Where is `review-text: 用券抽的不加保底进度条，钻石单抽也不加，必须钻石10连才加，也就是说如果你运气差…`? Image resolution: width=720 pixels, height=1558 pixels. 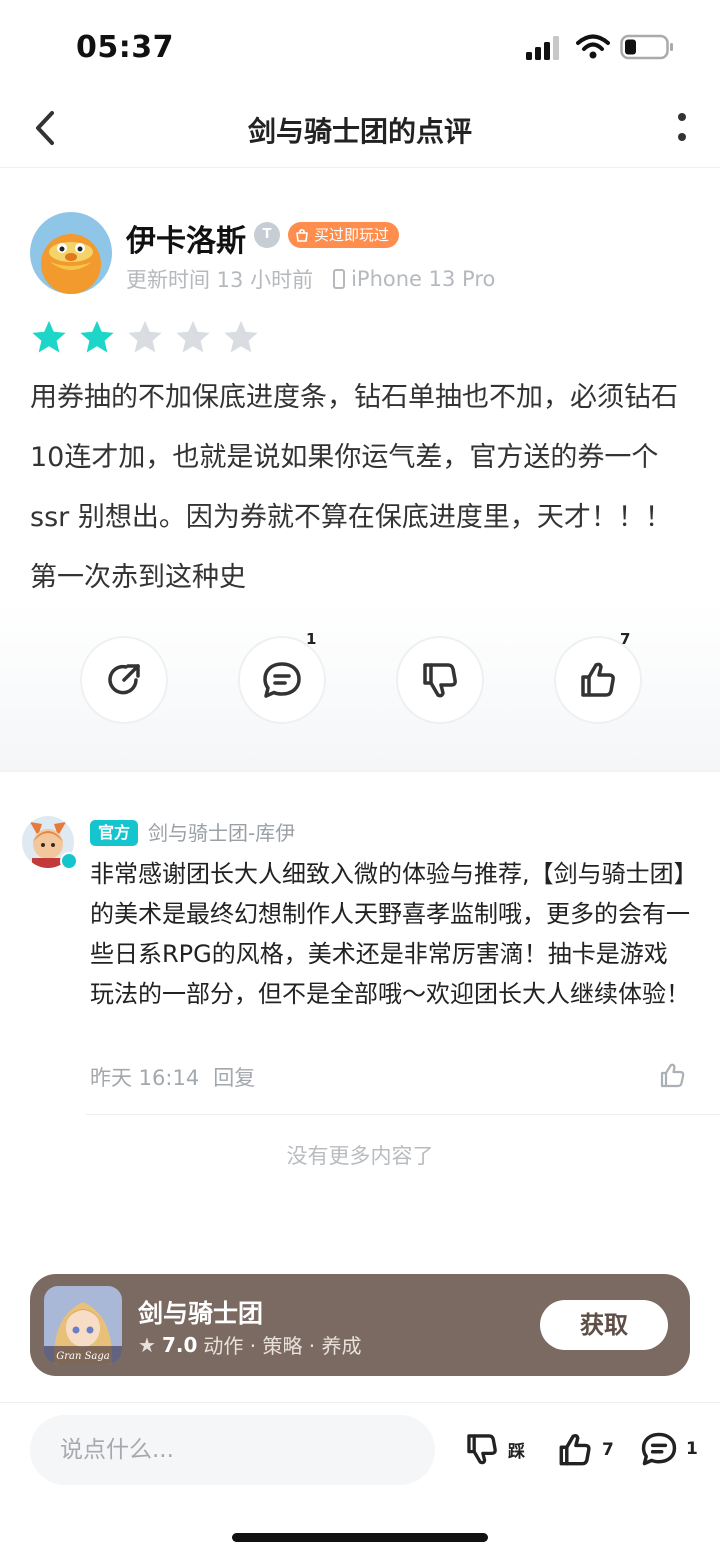 review-text: 用券抽的不加保底进度条，钻石单抽也不加，必须钻石10连才加，也就是说如果你运气差… is located at coordinates (354, 487).